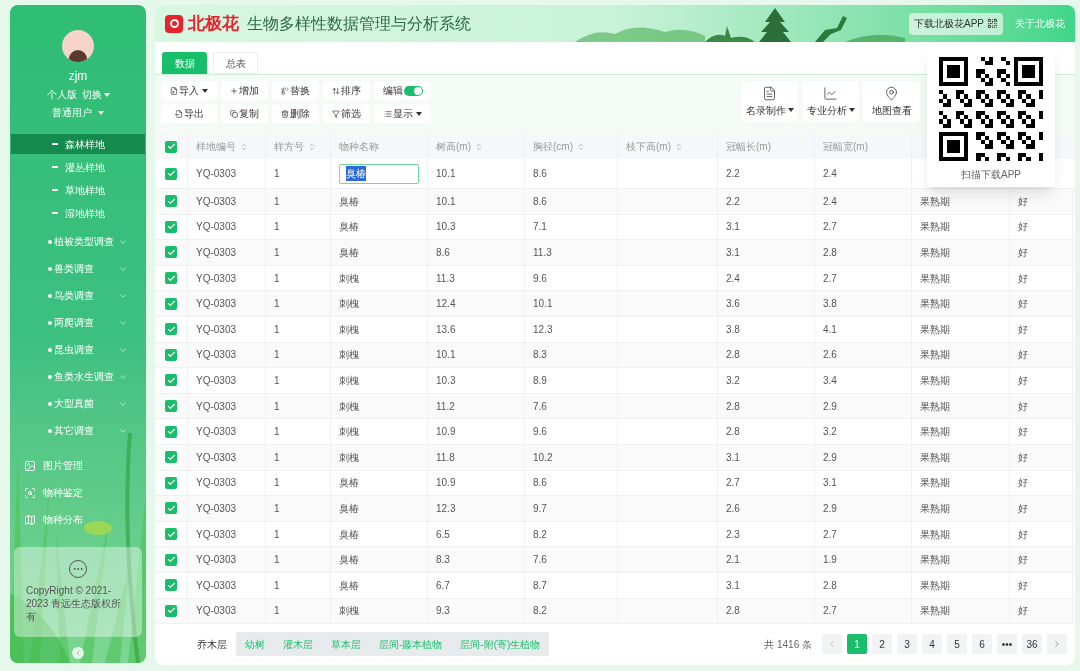 Image resolution: width=1080 pixels, height=671 pixels. What do you see at coordinates (78, 112) in the screenshot?
I see `role-dropdown: 普通用户` at bounding box center [78, 112].